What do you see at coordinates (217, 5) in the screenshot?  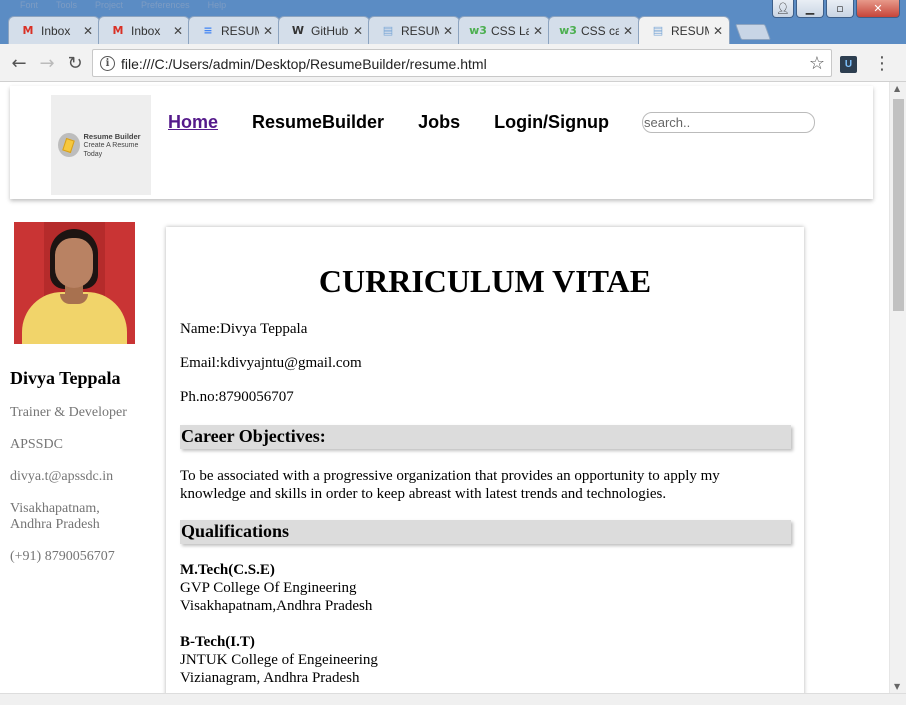 I see `faded-menu-item: Help` at bounding box center [217, 5].